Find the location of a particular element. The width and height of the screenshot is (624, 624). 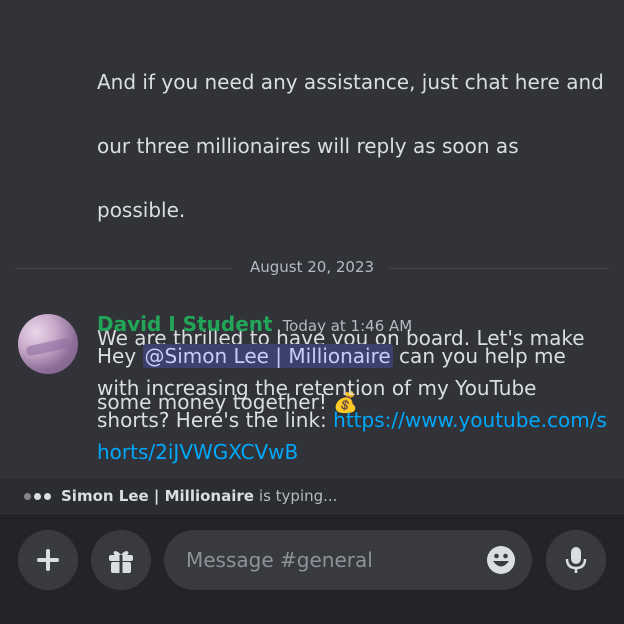

gift-icon is located at coordinates (121, 562).